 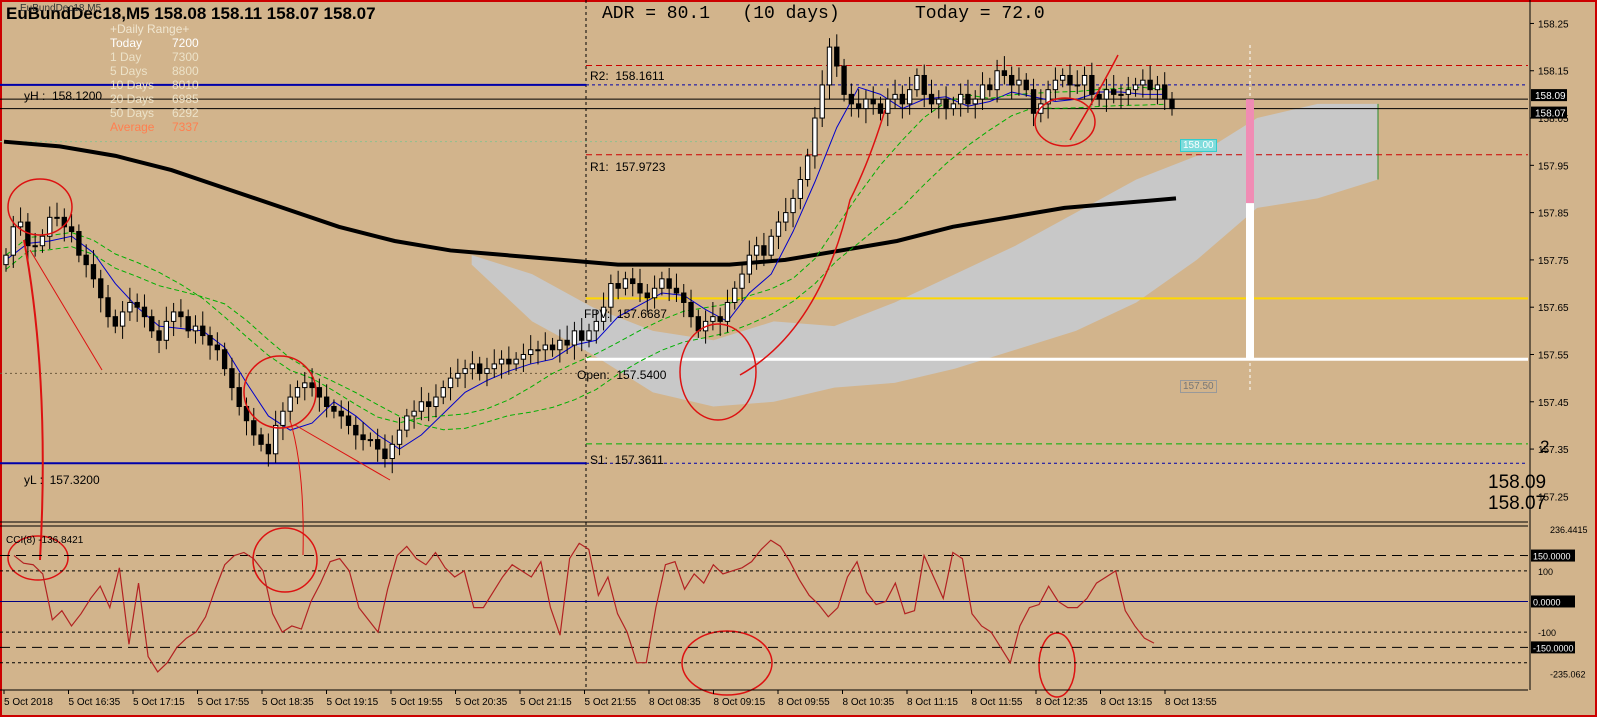 I want to click on daily-range-value: 7200, so click(x=185, y=43).